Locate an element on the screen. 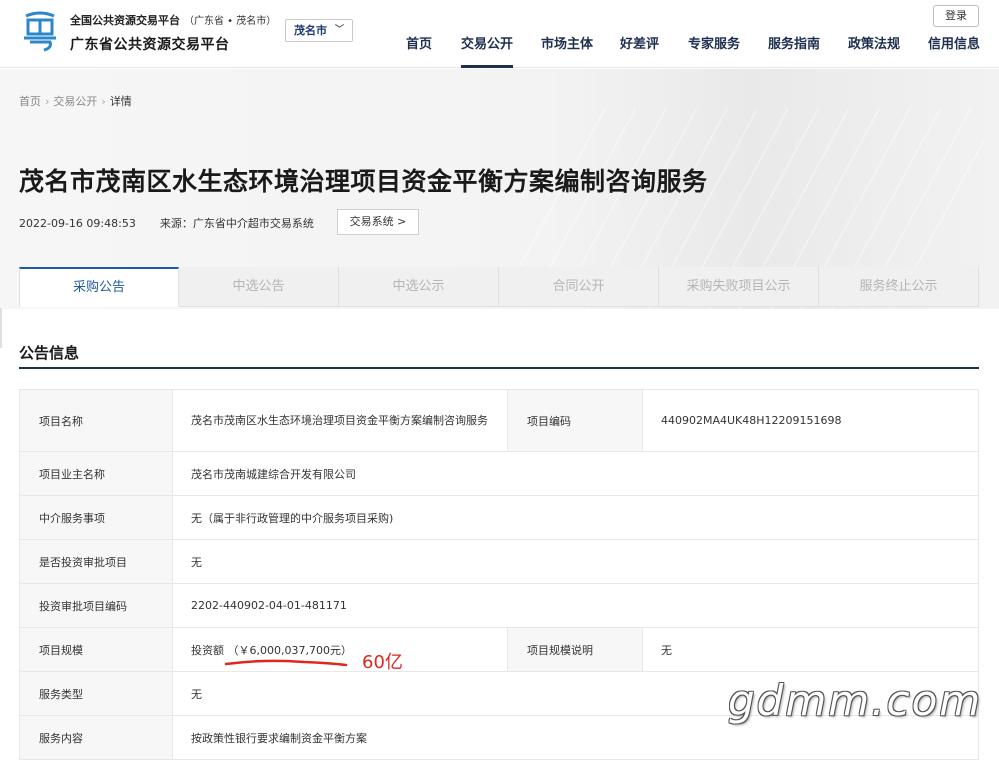 The image size is (999, 761). project-name-label: 项目名称 is located at coordinates (96, 420).